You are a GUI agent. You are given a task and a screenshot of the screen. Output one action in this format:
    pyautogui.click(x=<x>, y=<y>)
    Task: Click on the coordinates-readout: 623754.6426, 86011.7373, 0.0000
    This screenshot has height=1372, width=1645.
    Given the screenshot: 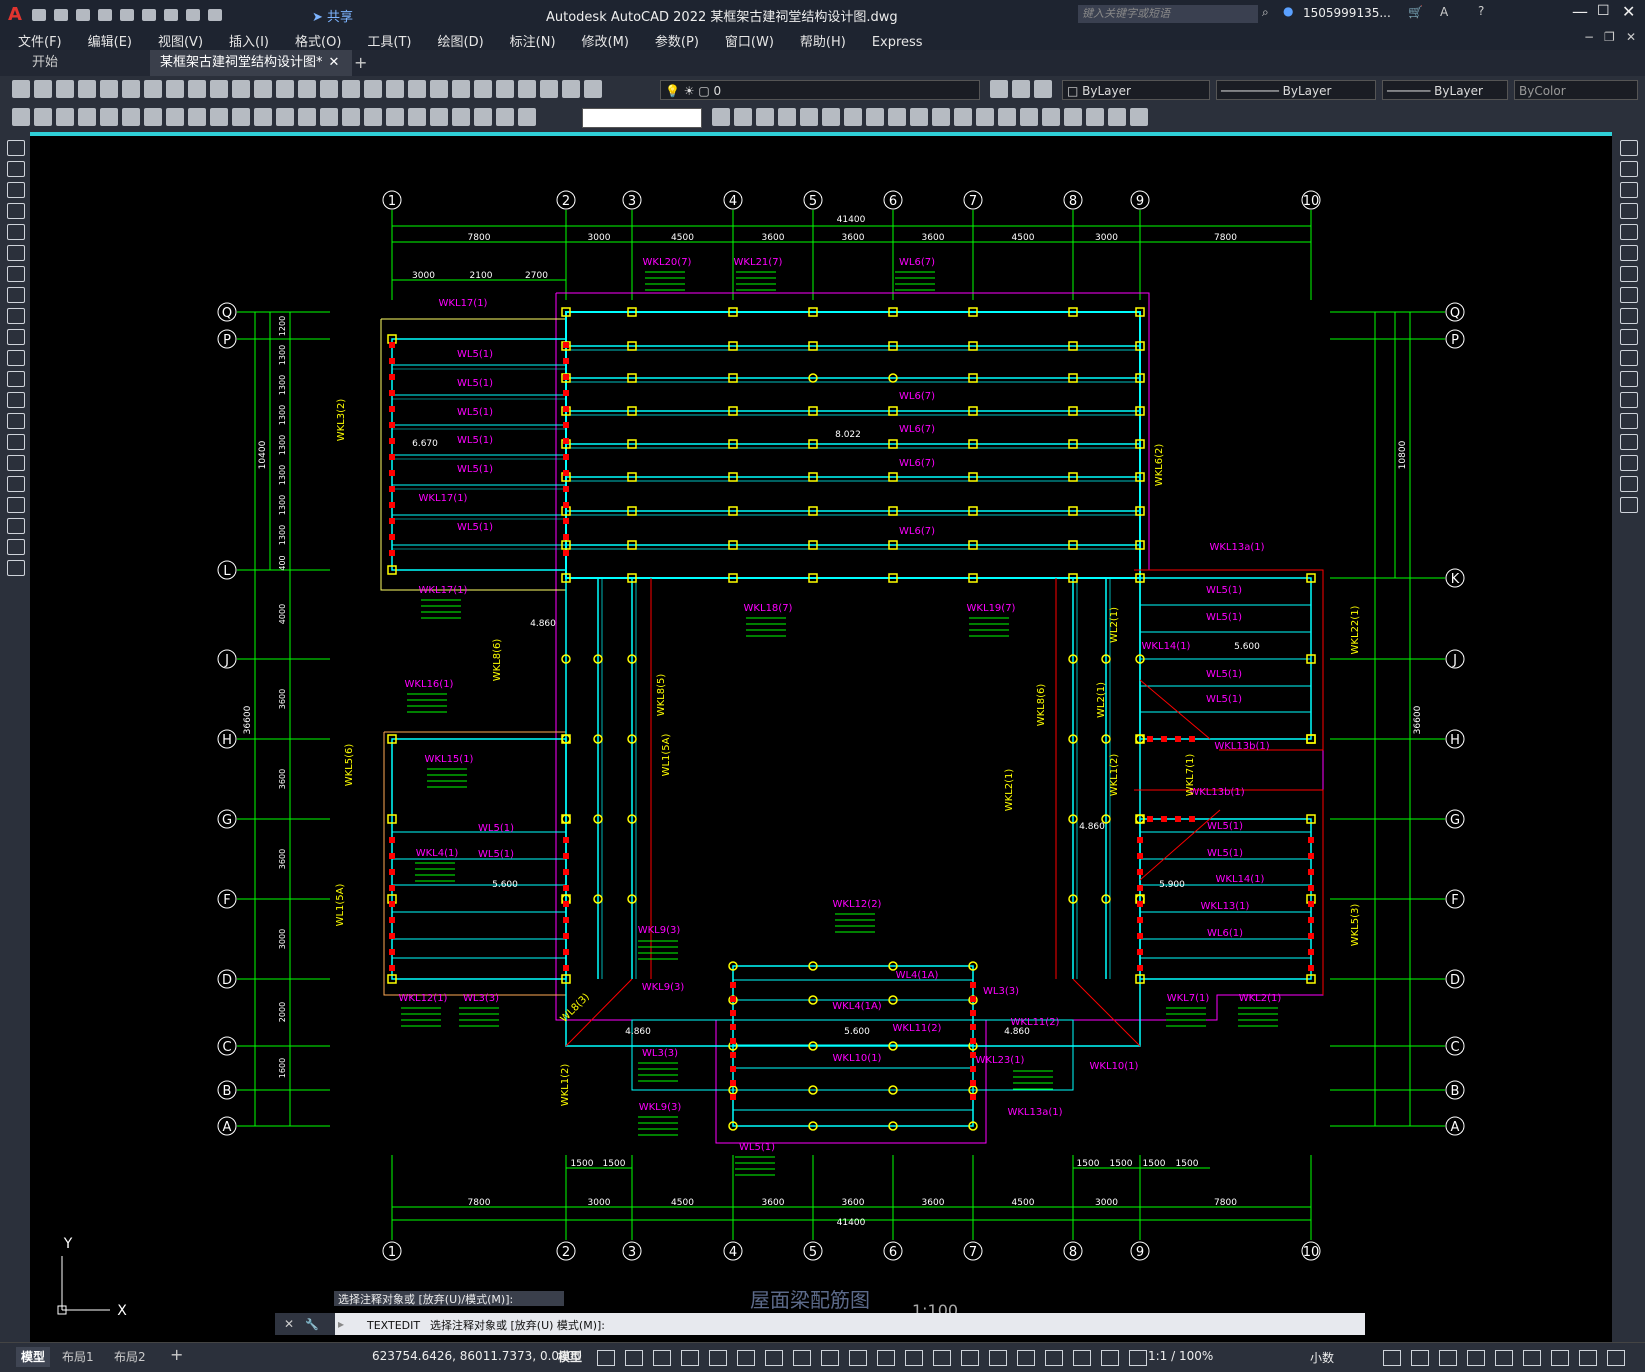 What is the action you would take?
    pyautogui.click(x=477, y=1356)
    